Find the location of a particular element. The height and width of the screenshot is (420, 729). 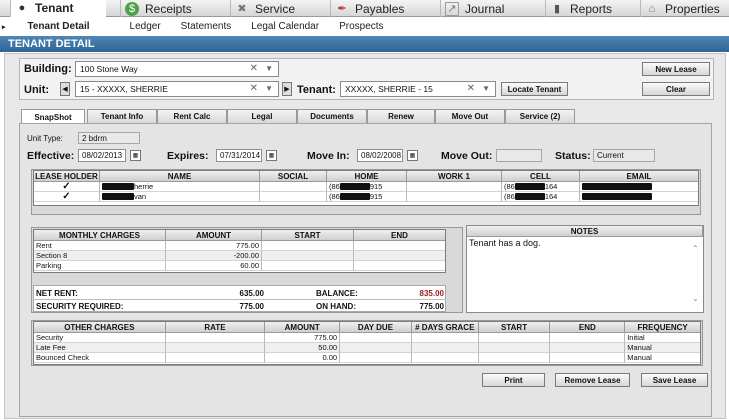

other-charge-amount: 775.00 is located at coordinates (303, 338).